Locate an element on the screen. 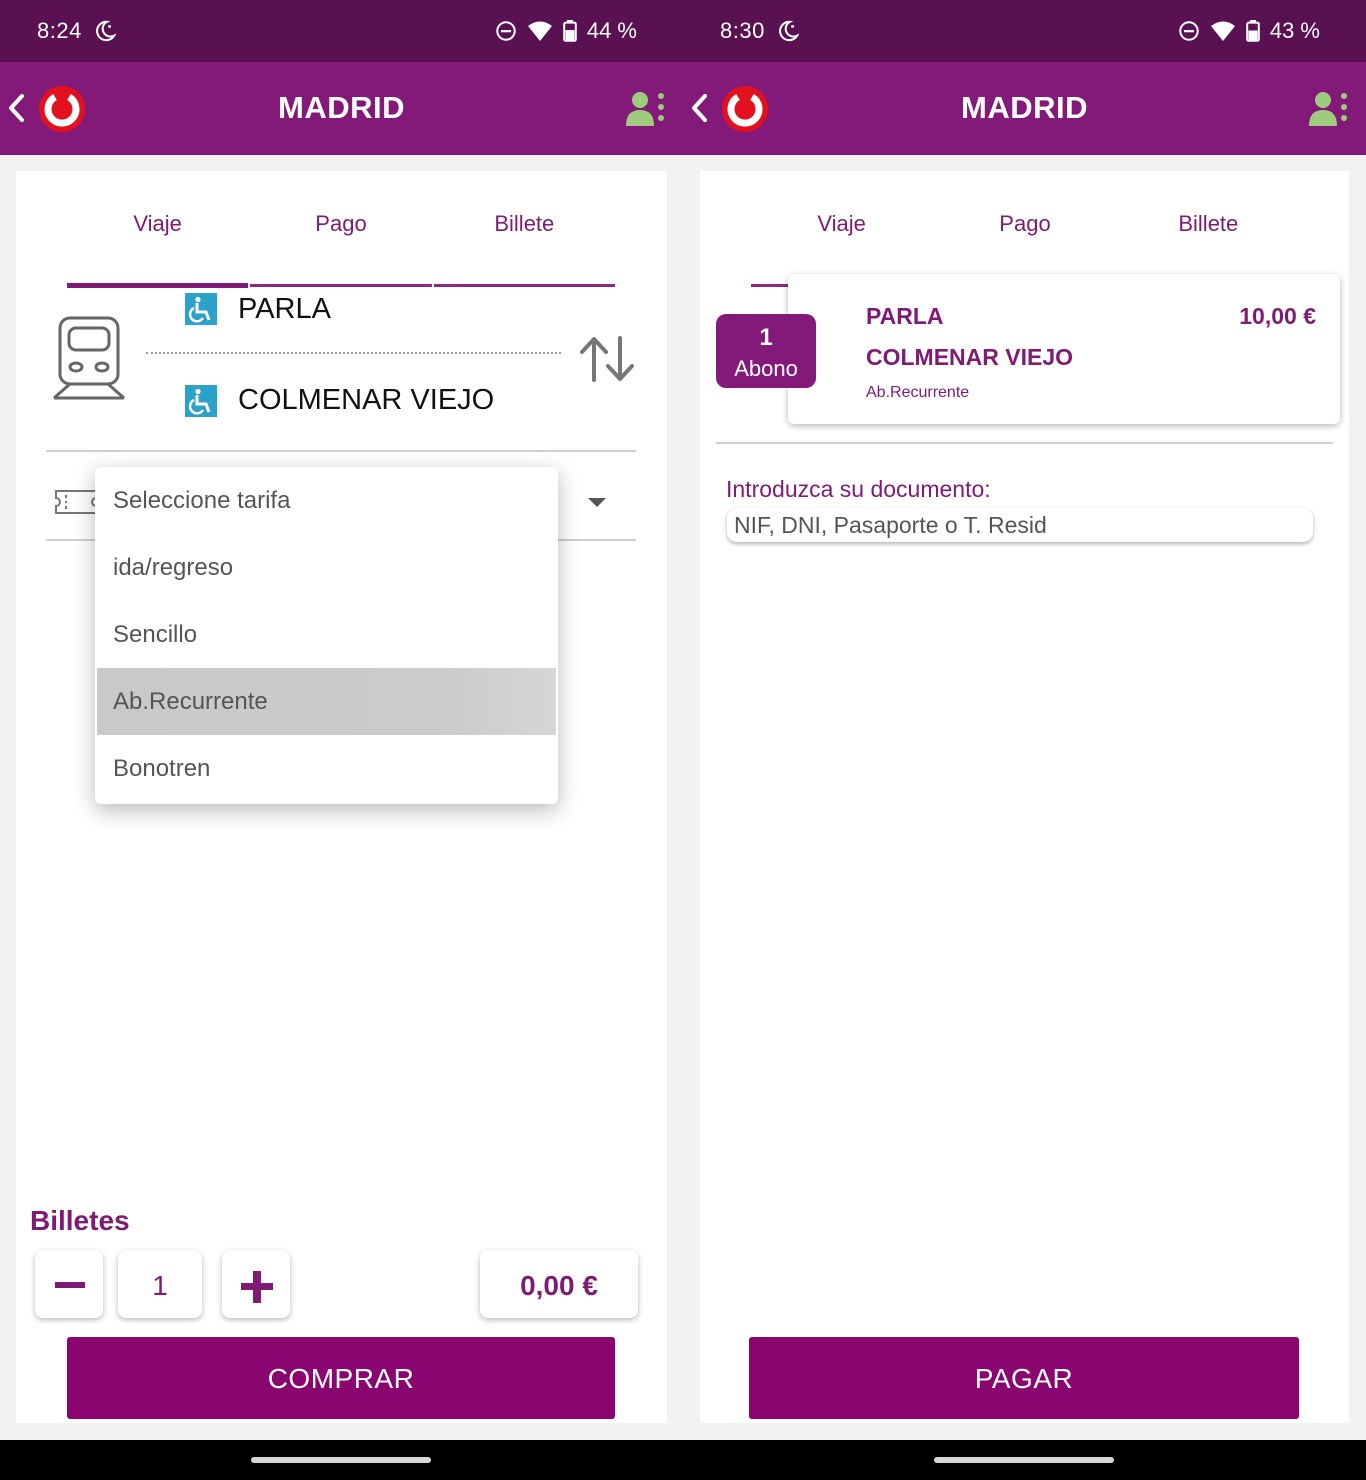 Image resolution: width=1366 pixels, height=1480 pixels. fare-option: ida/regreso is located at coordinates (326, 567).